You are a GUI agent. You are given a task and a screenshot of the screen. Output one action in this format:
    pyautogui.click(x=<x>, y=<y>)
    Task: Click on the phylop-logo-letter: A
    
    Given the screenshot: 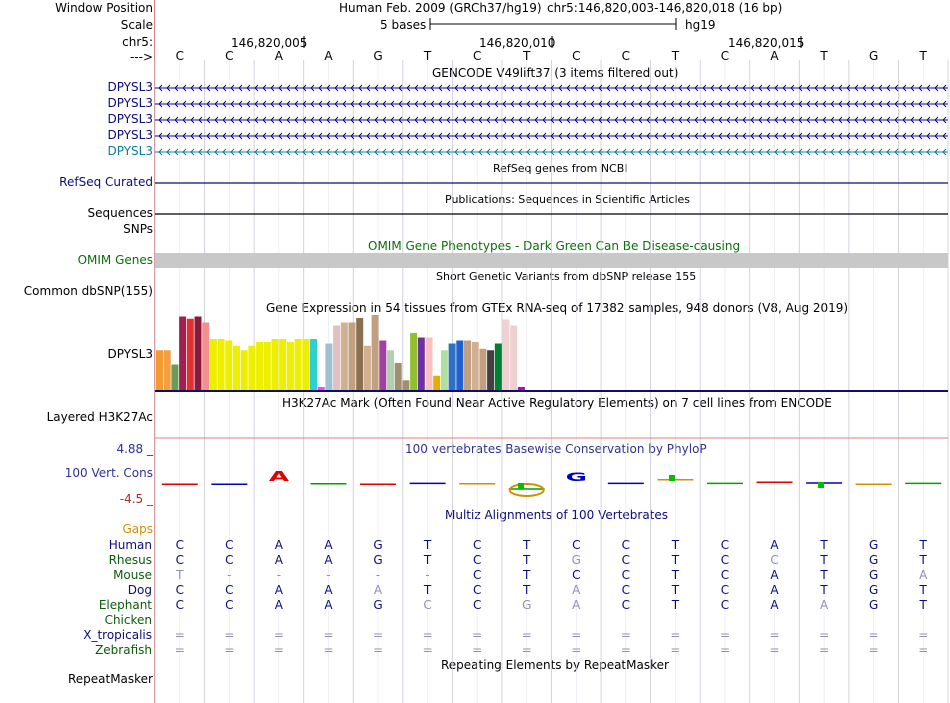 What is the action you would take?
    pyautogui.click(x=279, y=476)
    